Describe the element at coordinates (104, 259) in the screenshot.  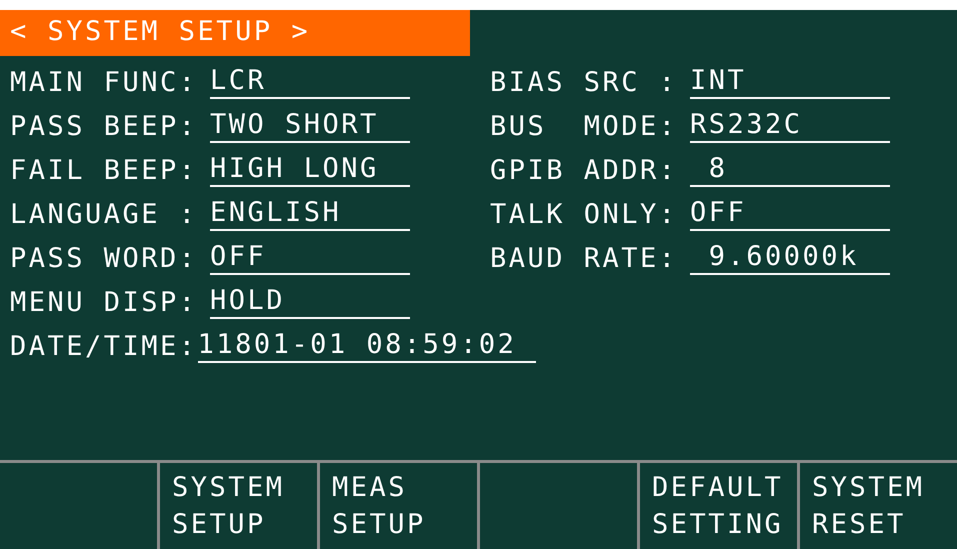
I see `field-label: PASS WORD:` at that location.